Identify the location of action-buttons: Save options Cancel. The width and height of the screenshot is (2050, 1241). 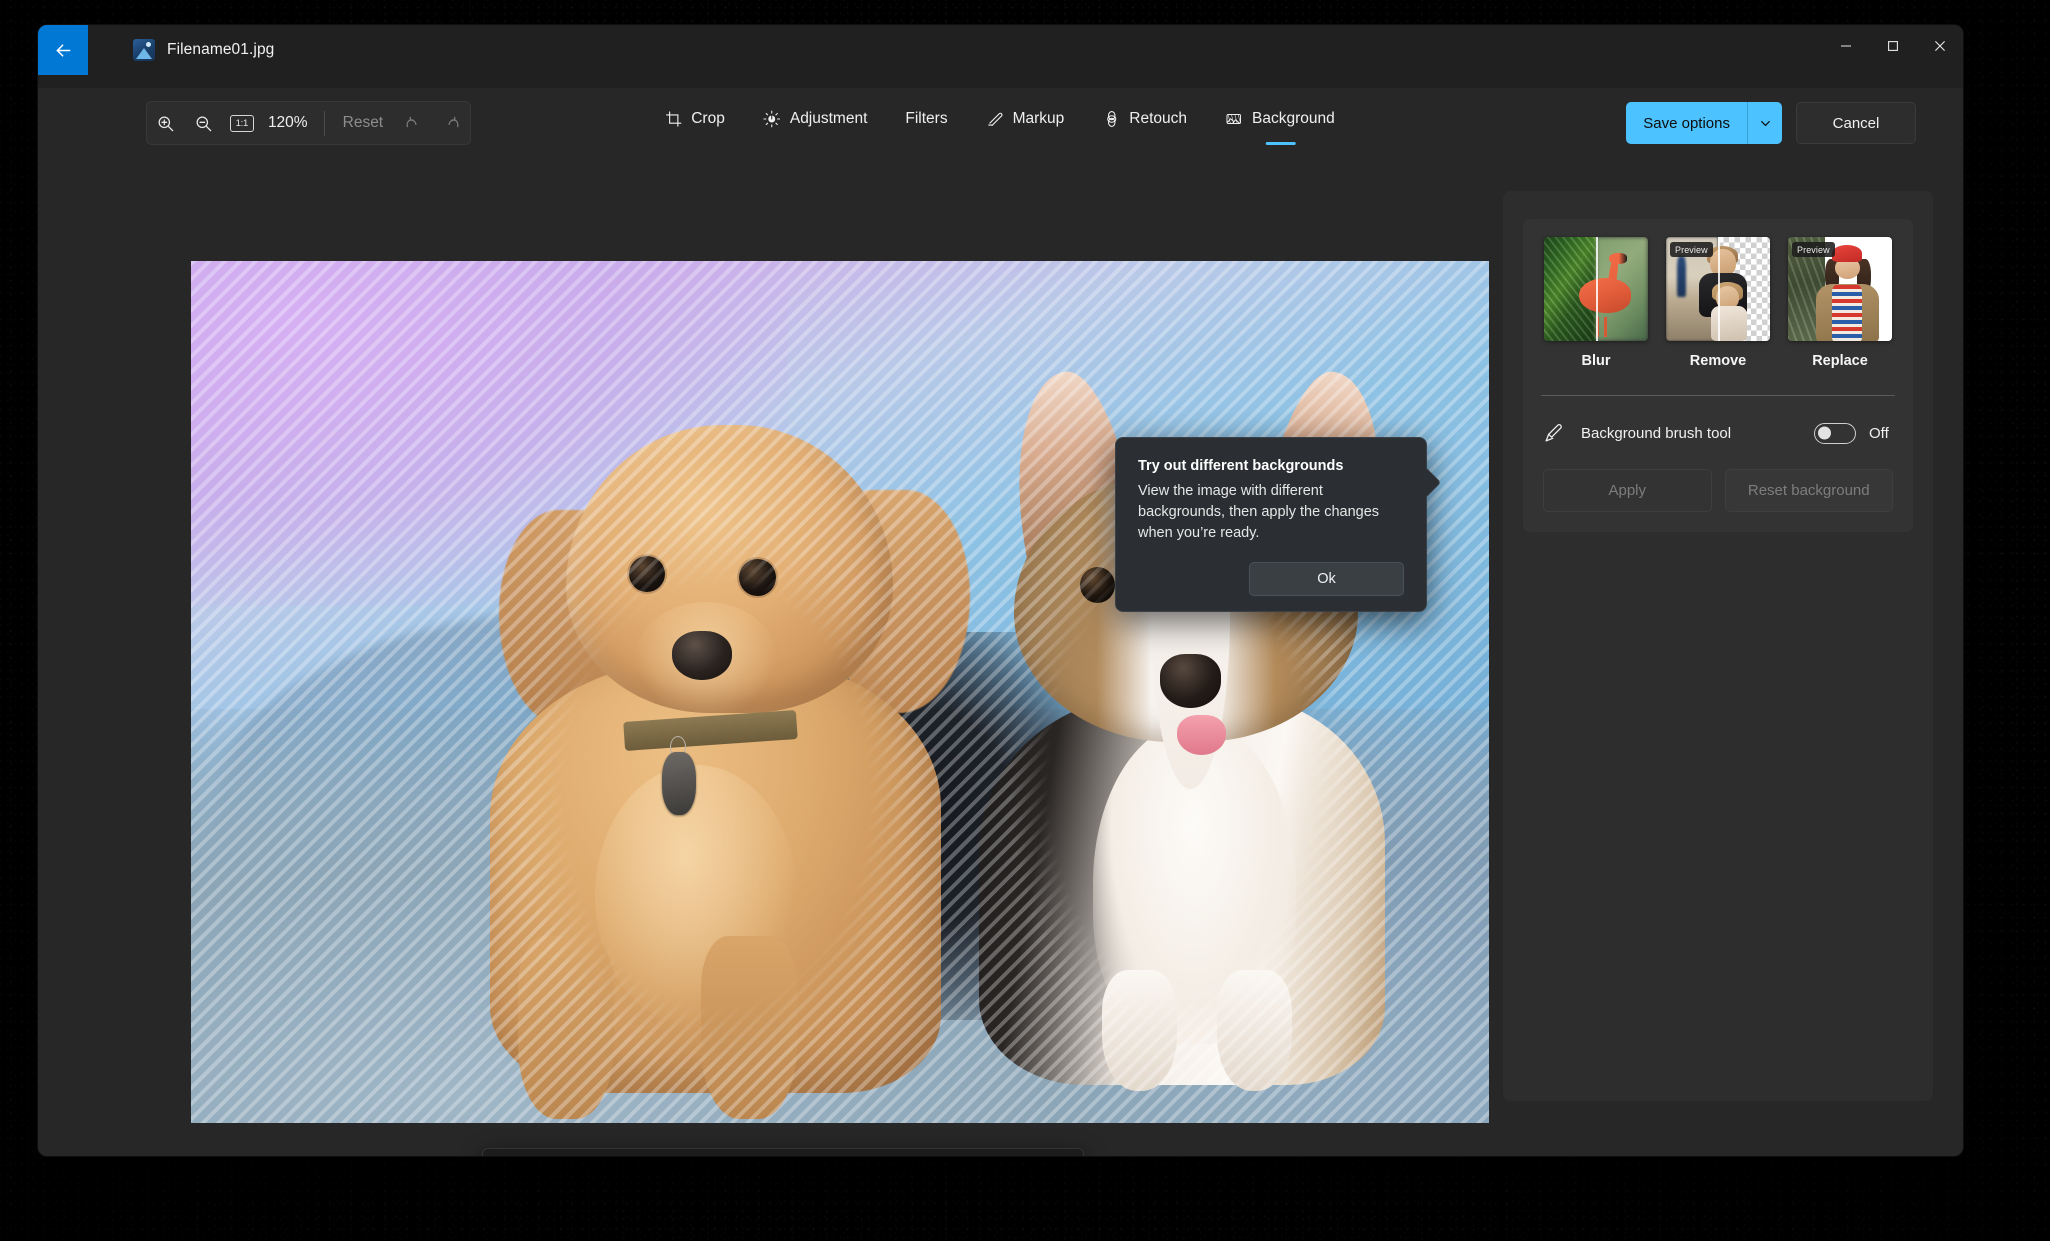
(1771, 123).